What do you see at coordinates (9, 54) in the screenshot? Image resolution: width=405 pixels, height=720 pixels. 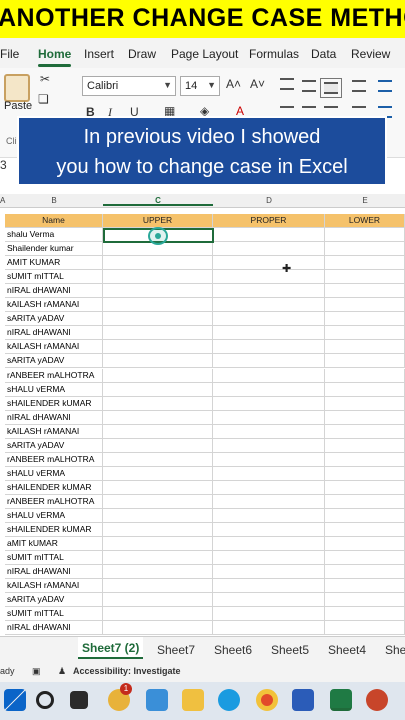 I see `tab-file: File` at bounding box center [9, 54].